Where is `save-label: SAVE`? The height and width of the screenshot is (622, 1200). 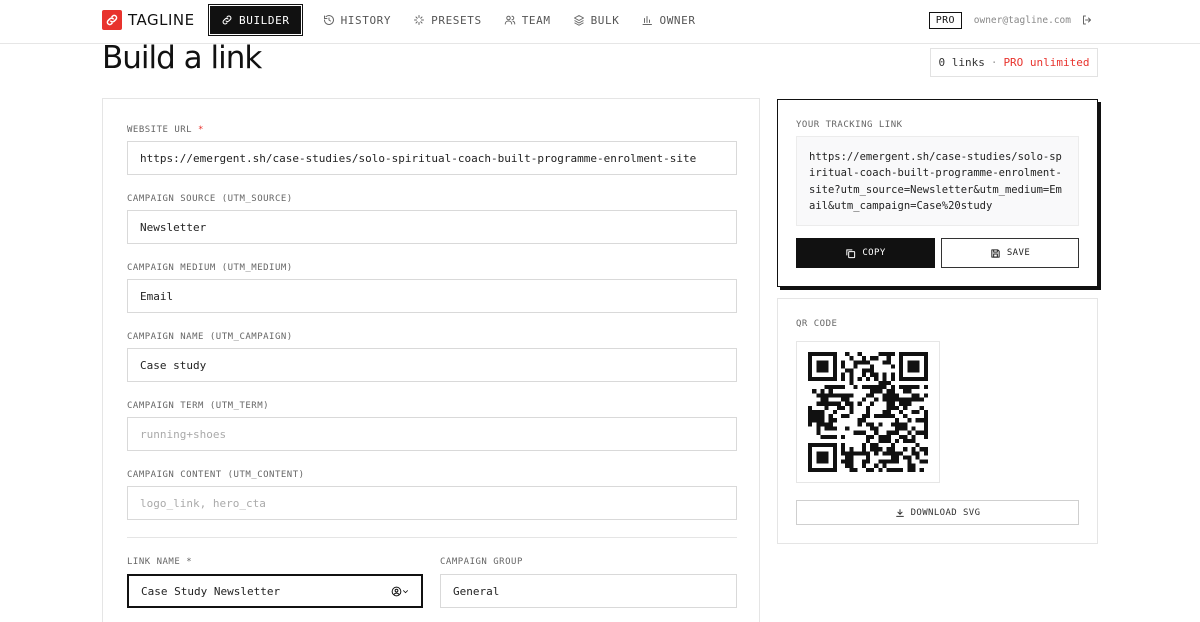 save-label: SAVE is located at coordinates (1018, 253).